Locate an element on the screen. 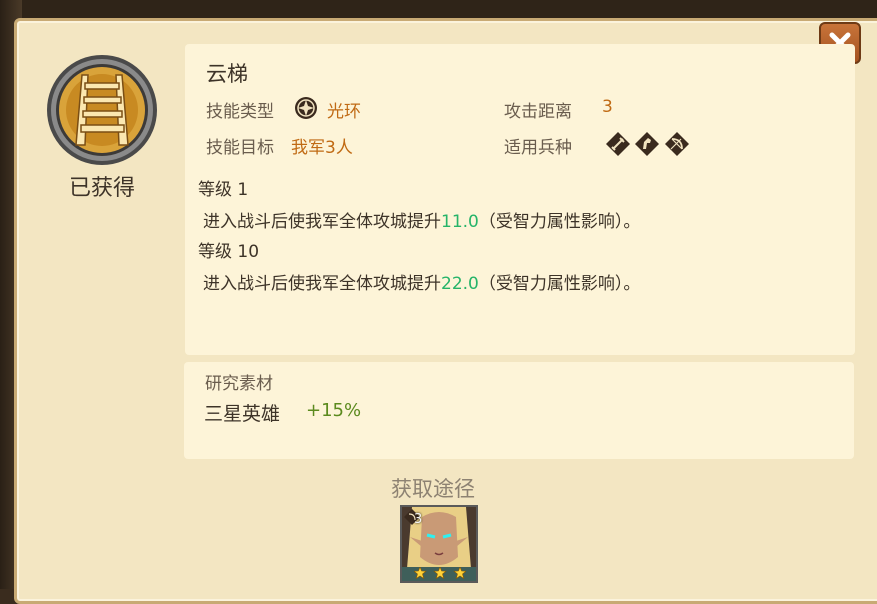 The width and height of the screenshot is (877, 604). research-material-card is located at coordinates (519, 410).